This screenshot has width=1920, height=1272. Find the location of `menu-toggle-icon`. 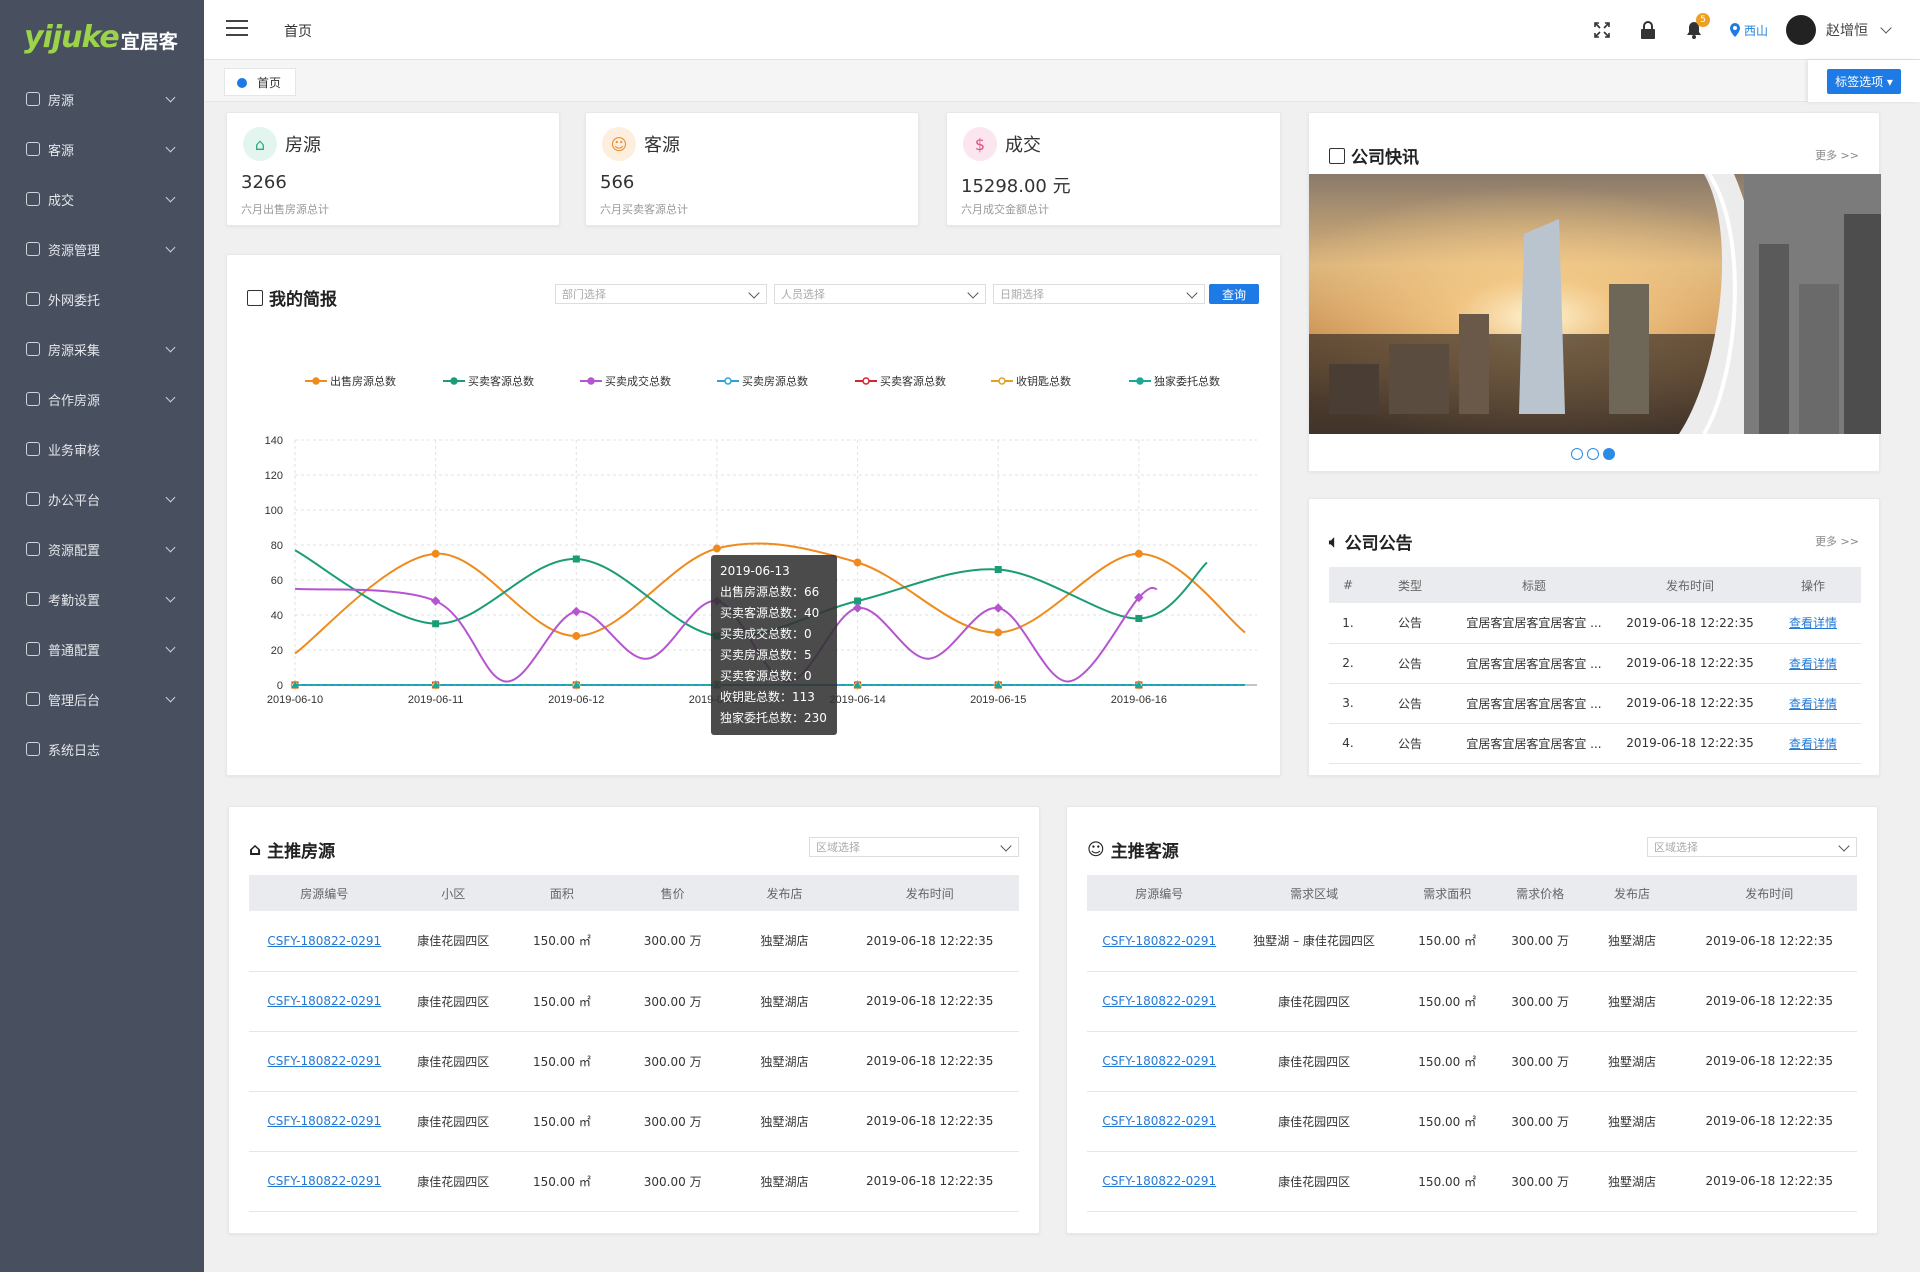

menu-toggle-icon is located at coordinates (237, 29).